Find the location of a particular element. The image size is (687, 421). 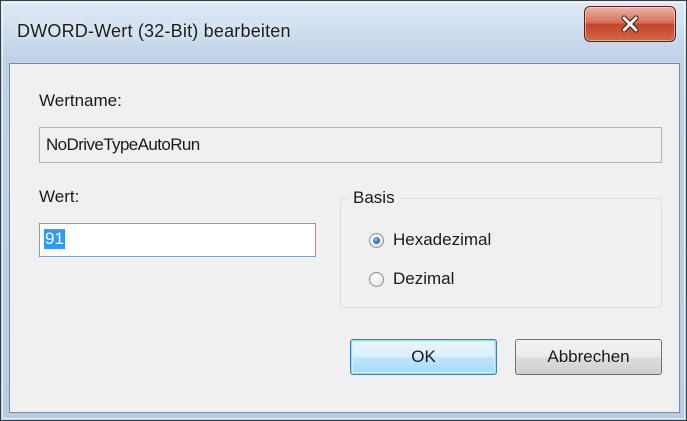

radio-hexadecimal-label: Hexadezimal is located at coordinates (442, 239).